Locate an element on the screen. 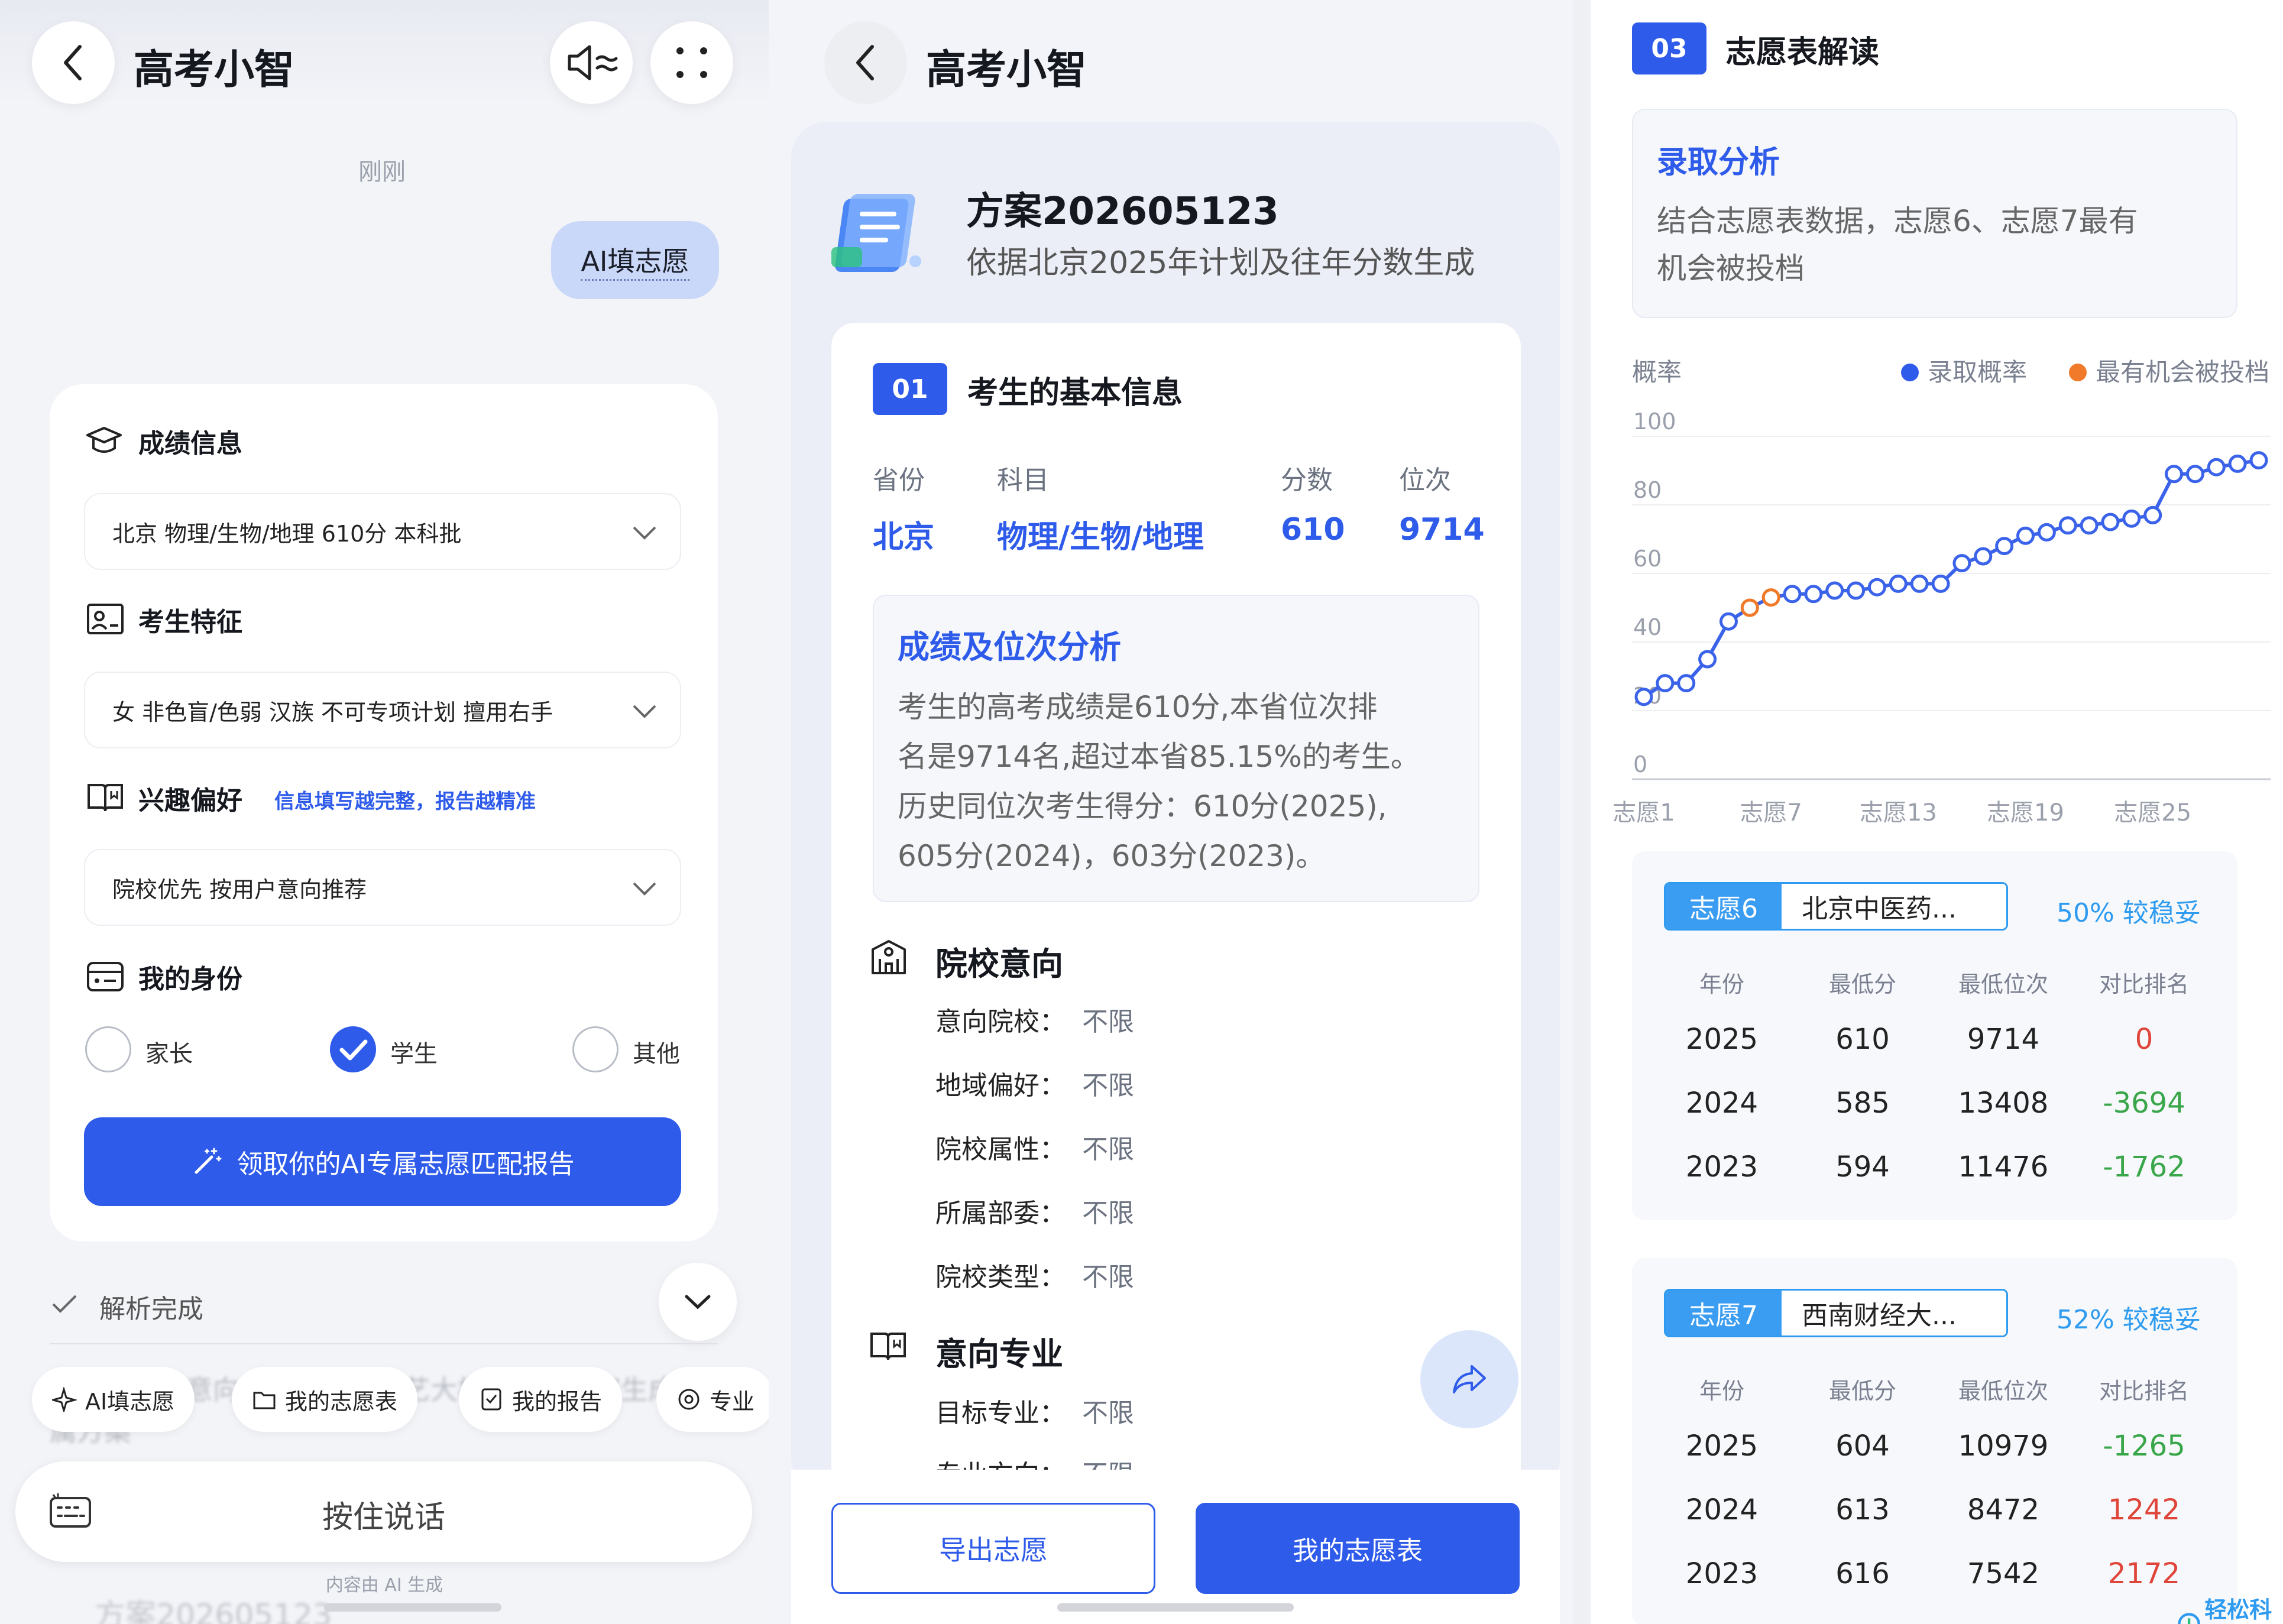 The width and height of the screenshot is (2283, 1624). more-menu-button is located at coordinates (691, 63).